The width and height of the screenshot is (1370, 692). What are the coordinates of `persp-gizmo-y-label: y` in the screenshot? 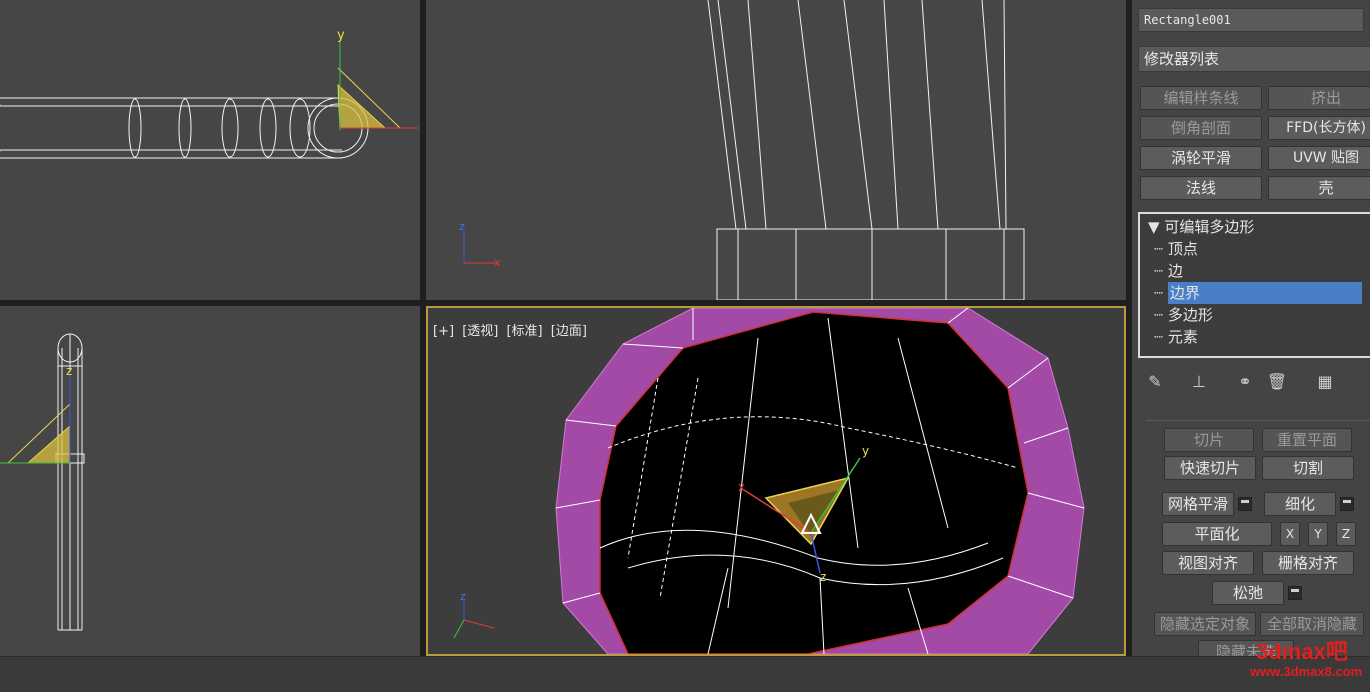 It's located at (866, 451).